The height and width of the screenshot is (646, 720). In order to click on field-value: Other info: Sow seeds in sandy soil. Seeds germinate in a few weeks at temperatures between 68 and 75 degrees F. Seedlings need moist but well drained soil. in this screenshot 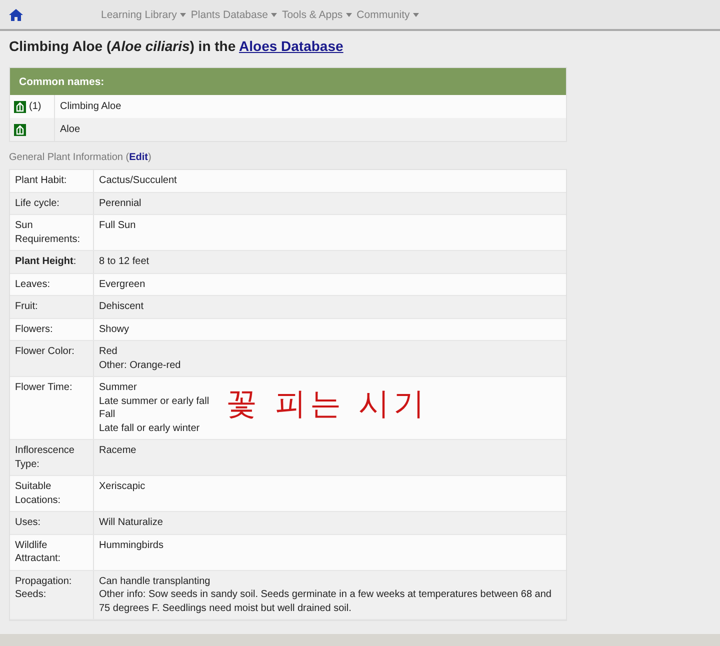, I will do `click(325, 601)`.